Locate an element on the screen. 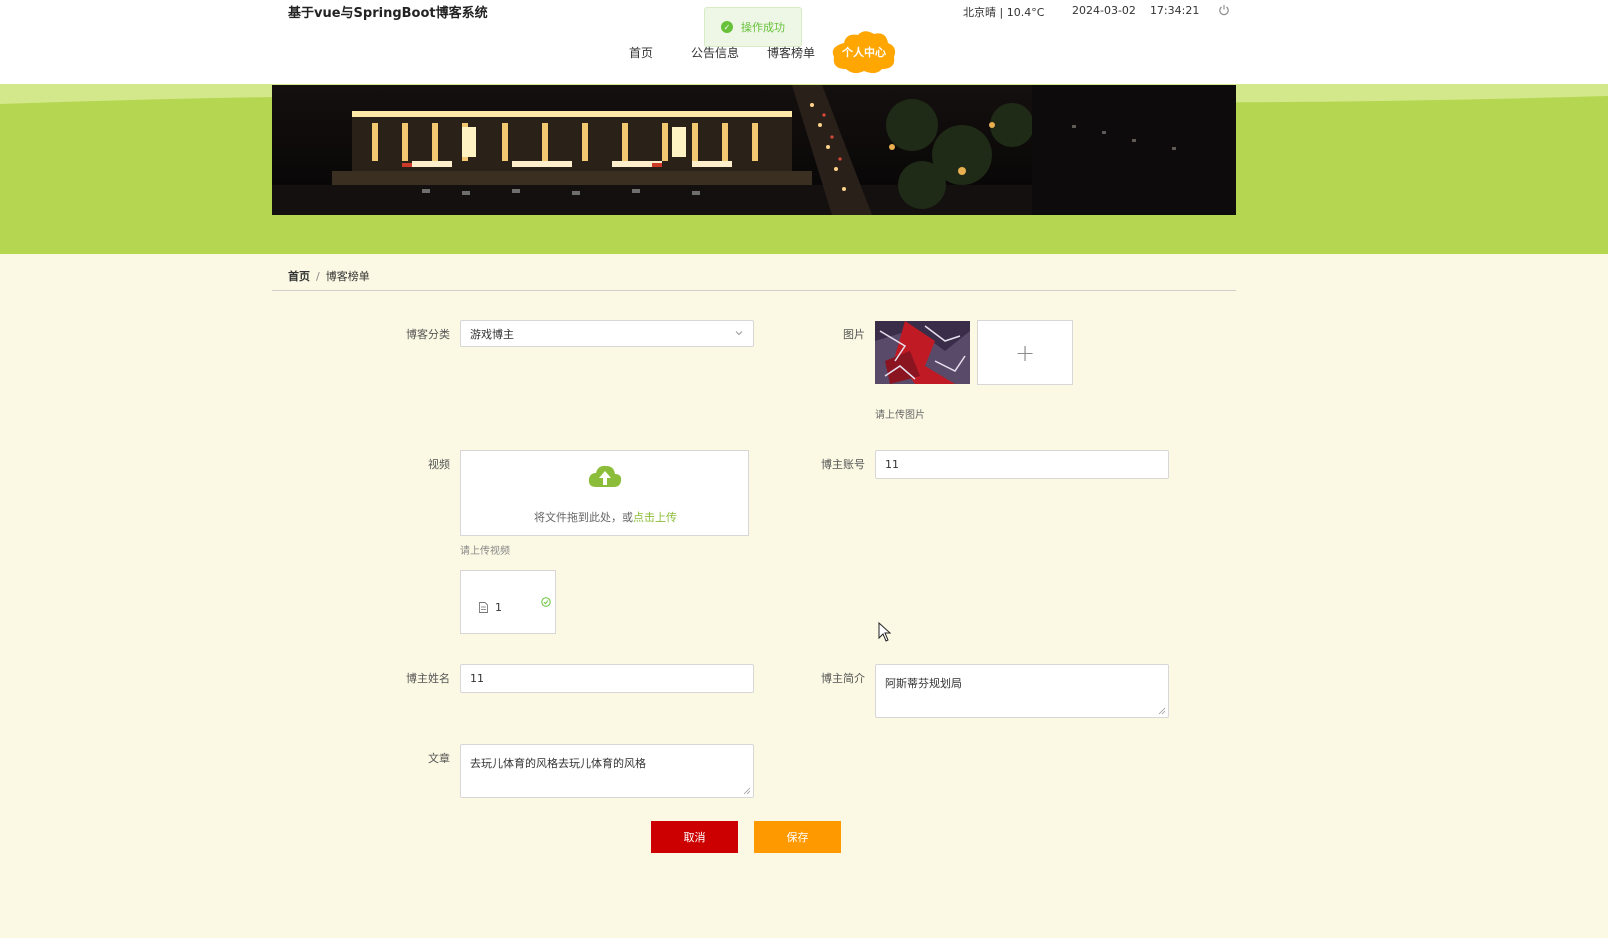 The width and height of the screenshot is (1608, 938). video-hint: 请上传视频 is located at coordinates (485, 551).